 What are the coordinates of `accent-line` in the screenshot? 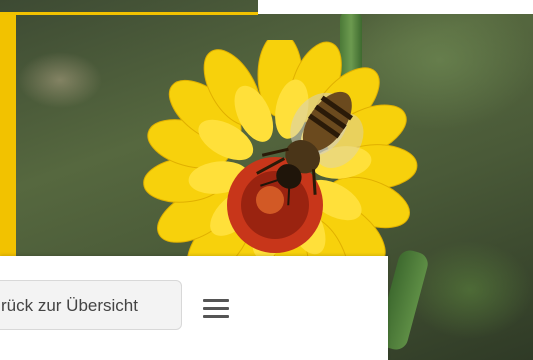 It's located at (129, 13).